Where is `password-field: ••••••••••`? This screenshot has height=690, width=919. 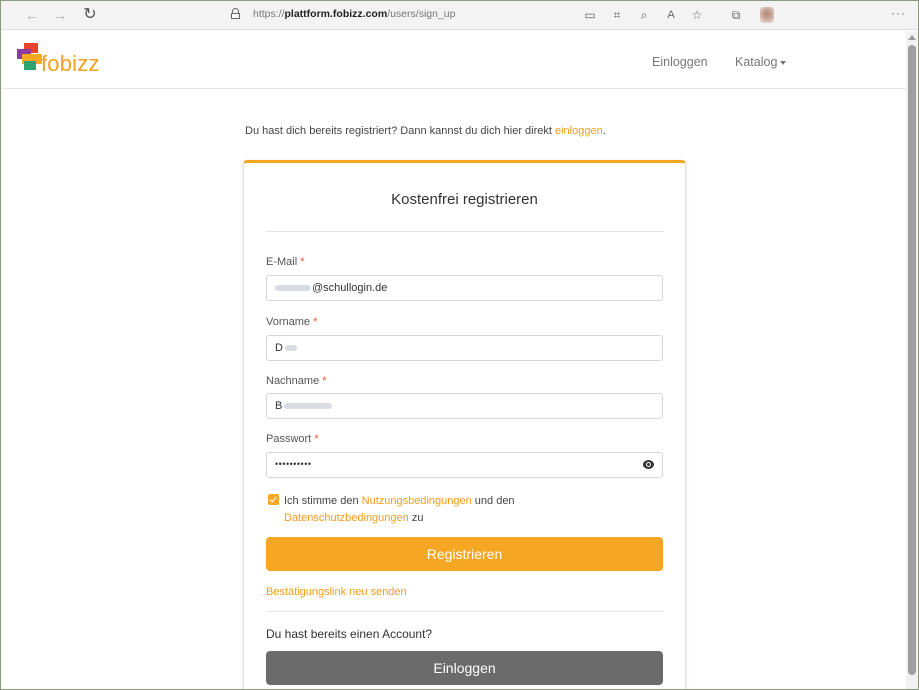
password-field: •••••••••• is located at coordinates (464, 465).